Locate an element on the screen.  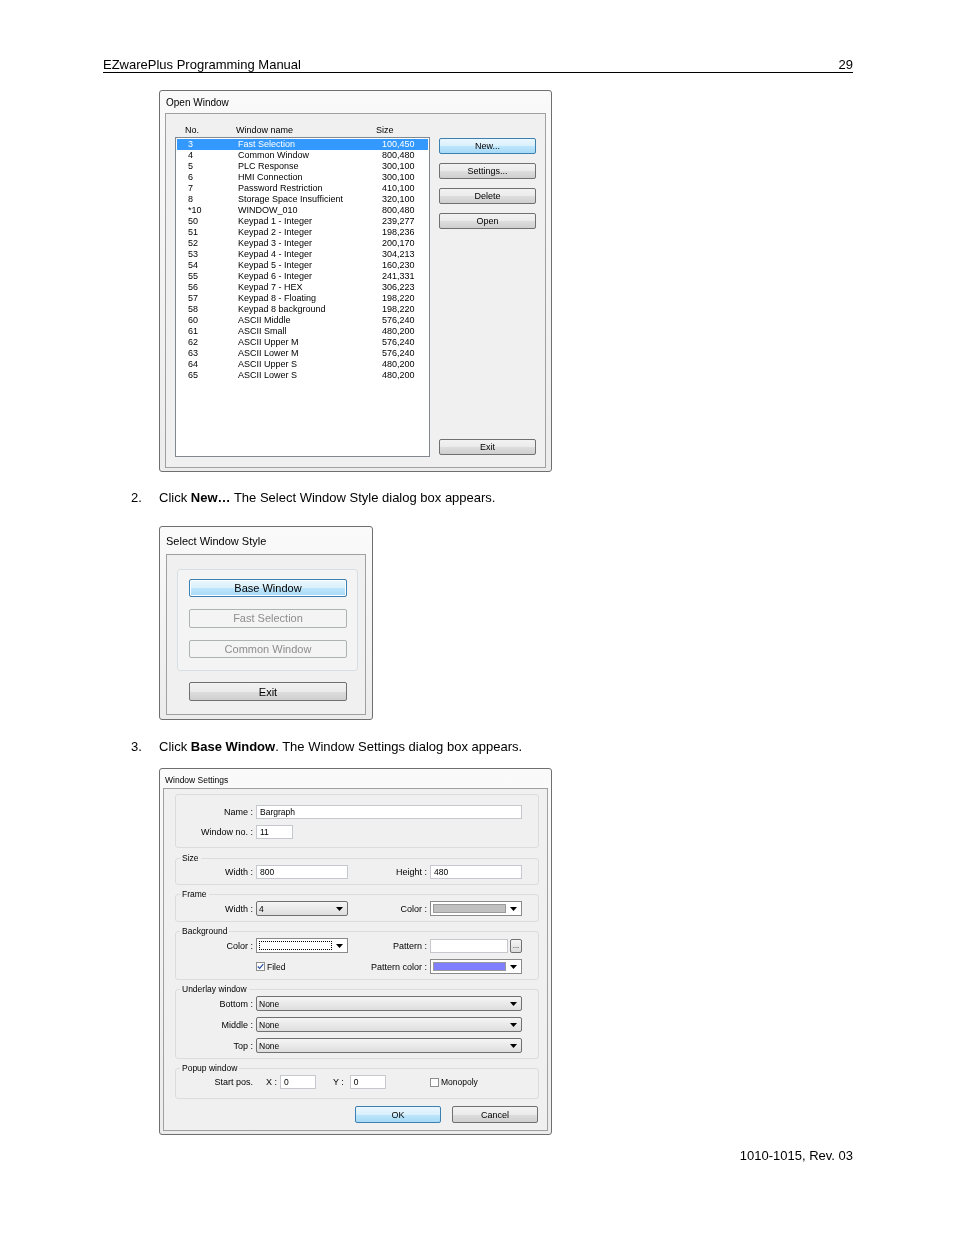
list-row: 50 Keypad 1 - Integer 239,277 is located at coordinates (302, 221).